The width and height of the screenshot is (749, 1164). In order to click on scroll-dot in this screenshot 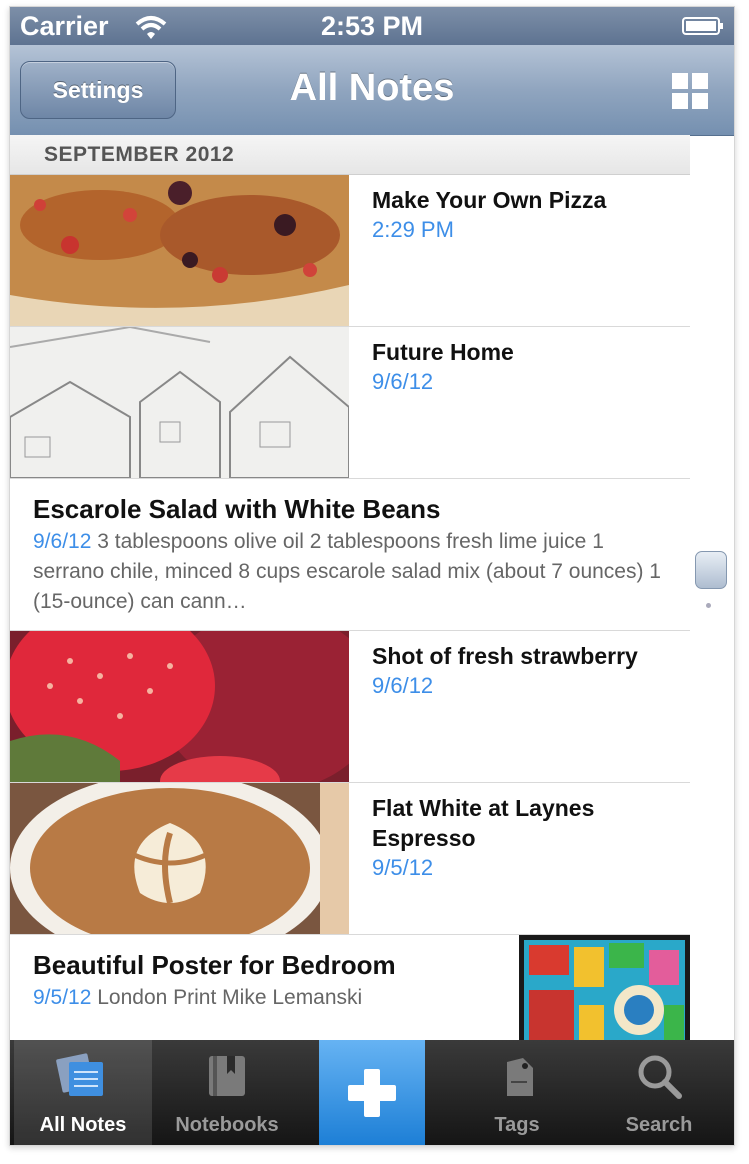, I will do `click(708, 605)`.